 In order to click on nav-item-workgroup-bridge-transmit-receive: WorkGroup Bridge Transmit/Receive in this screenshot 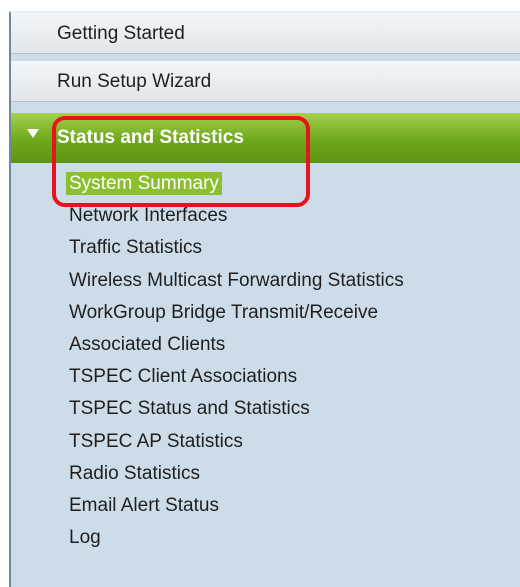, I will do `click(265, 313)`.